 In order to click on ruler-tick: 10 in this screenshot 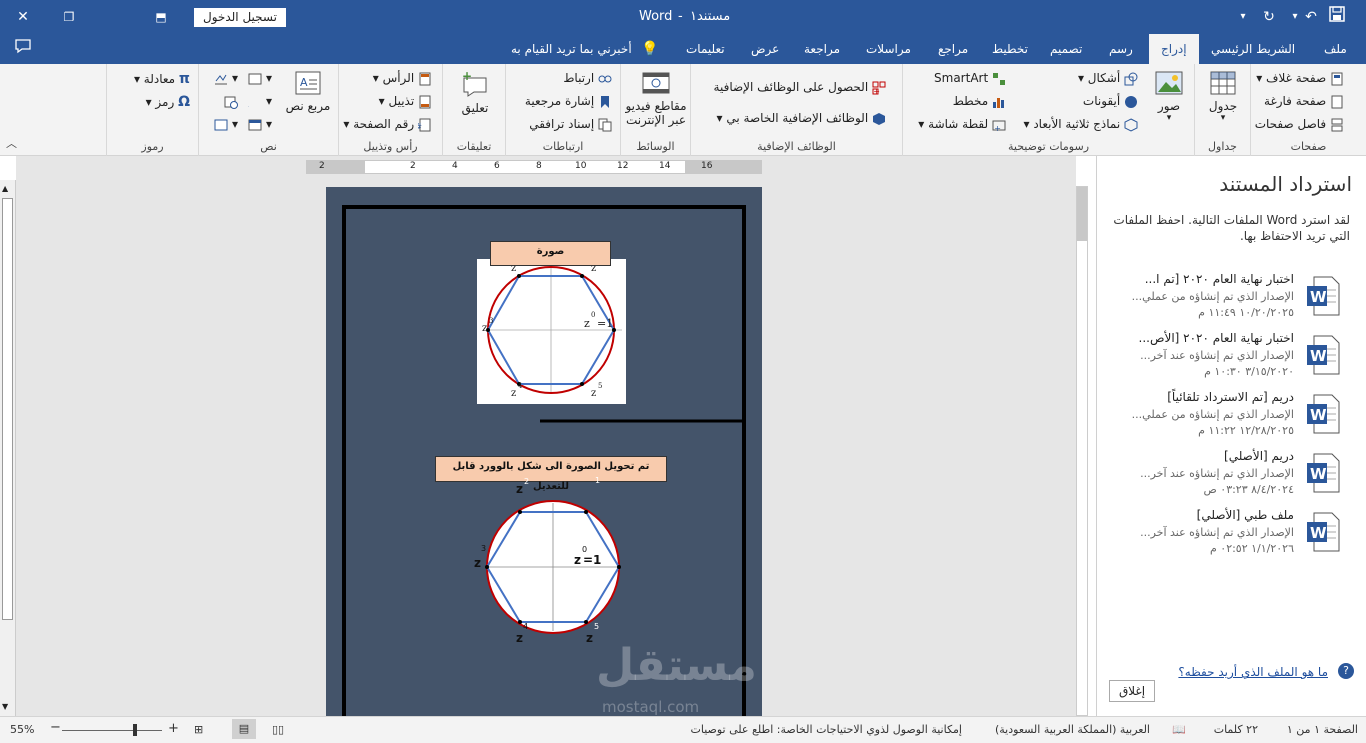, I will do `click(581, 166)`.